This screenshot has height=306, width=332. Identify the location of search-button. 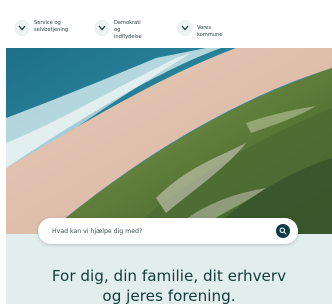
(283, 231).